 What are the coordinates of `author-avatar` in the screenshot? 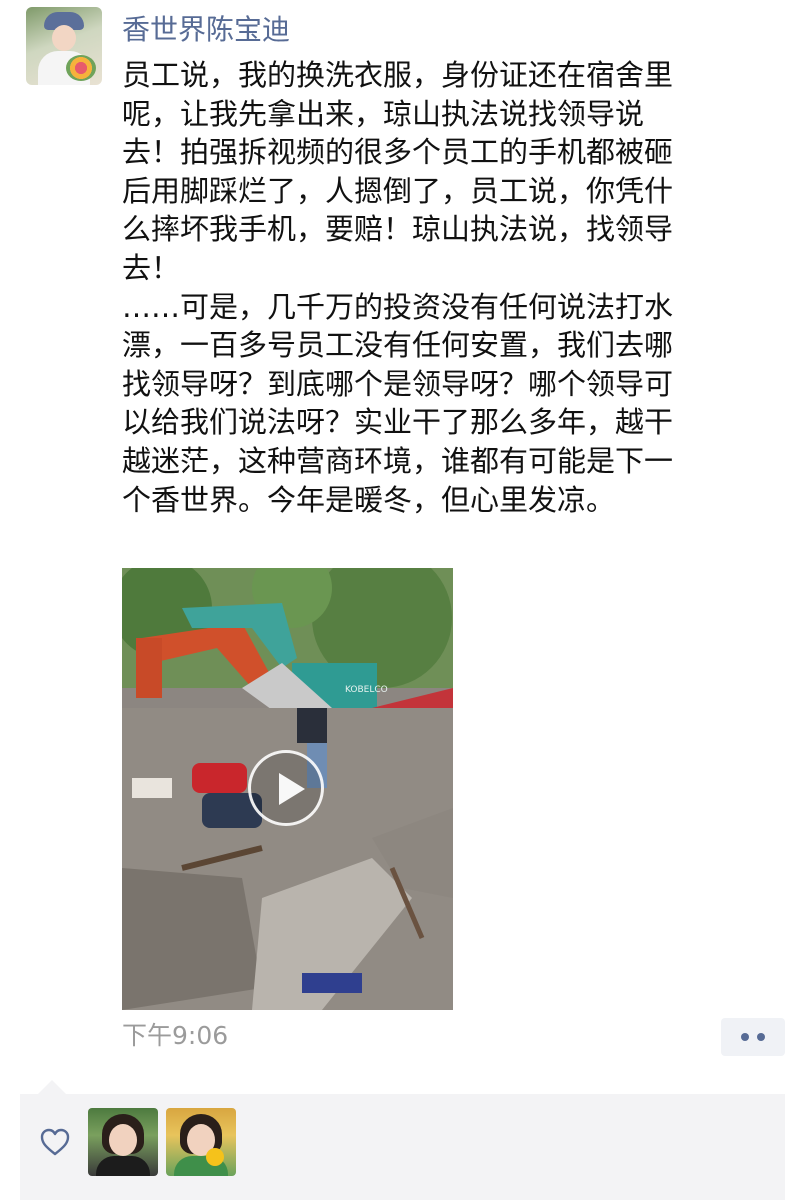 It's located at (64, 46).